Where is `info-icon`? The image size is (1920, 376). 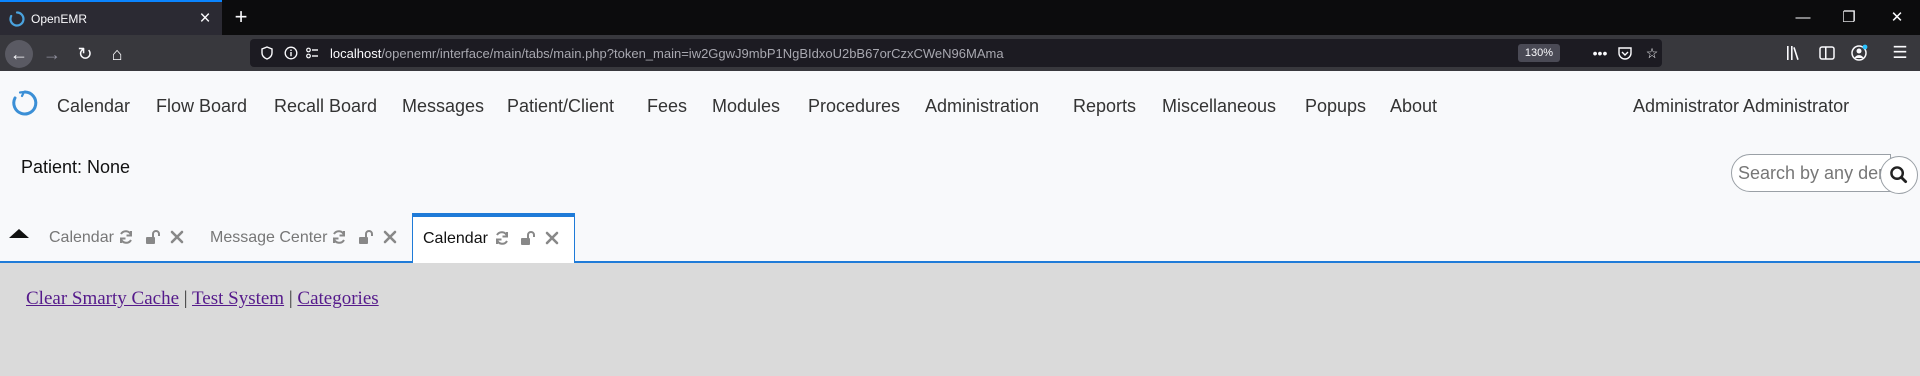
info-icon is located at coordinates (291, 53).